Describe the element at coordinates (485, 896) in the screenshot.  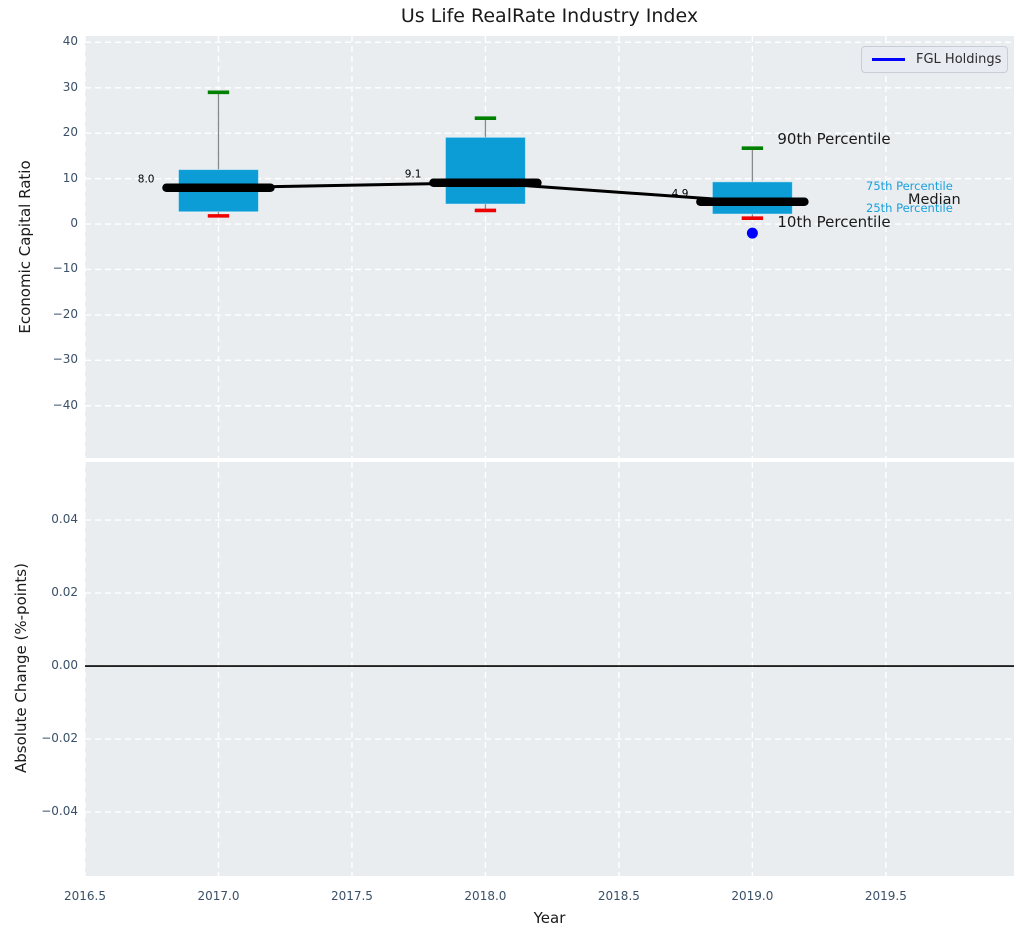
I see `x-tick-label: 2018.0` at that location.